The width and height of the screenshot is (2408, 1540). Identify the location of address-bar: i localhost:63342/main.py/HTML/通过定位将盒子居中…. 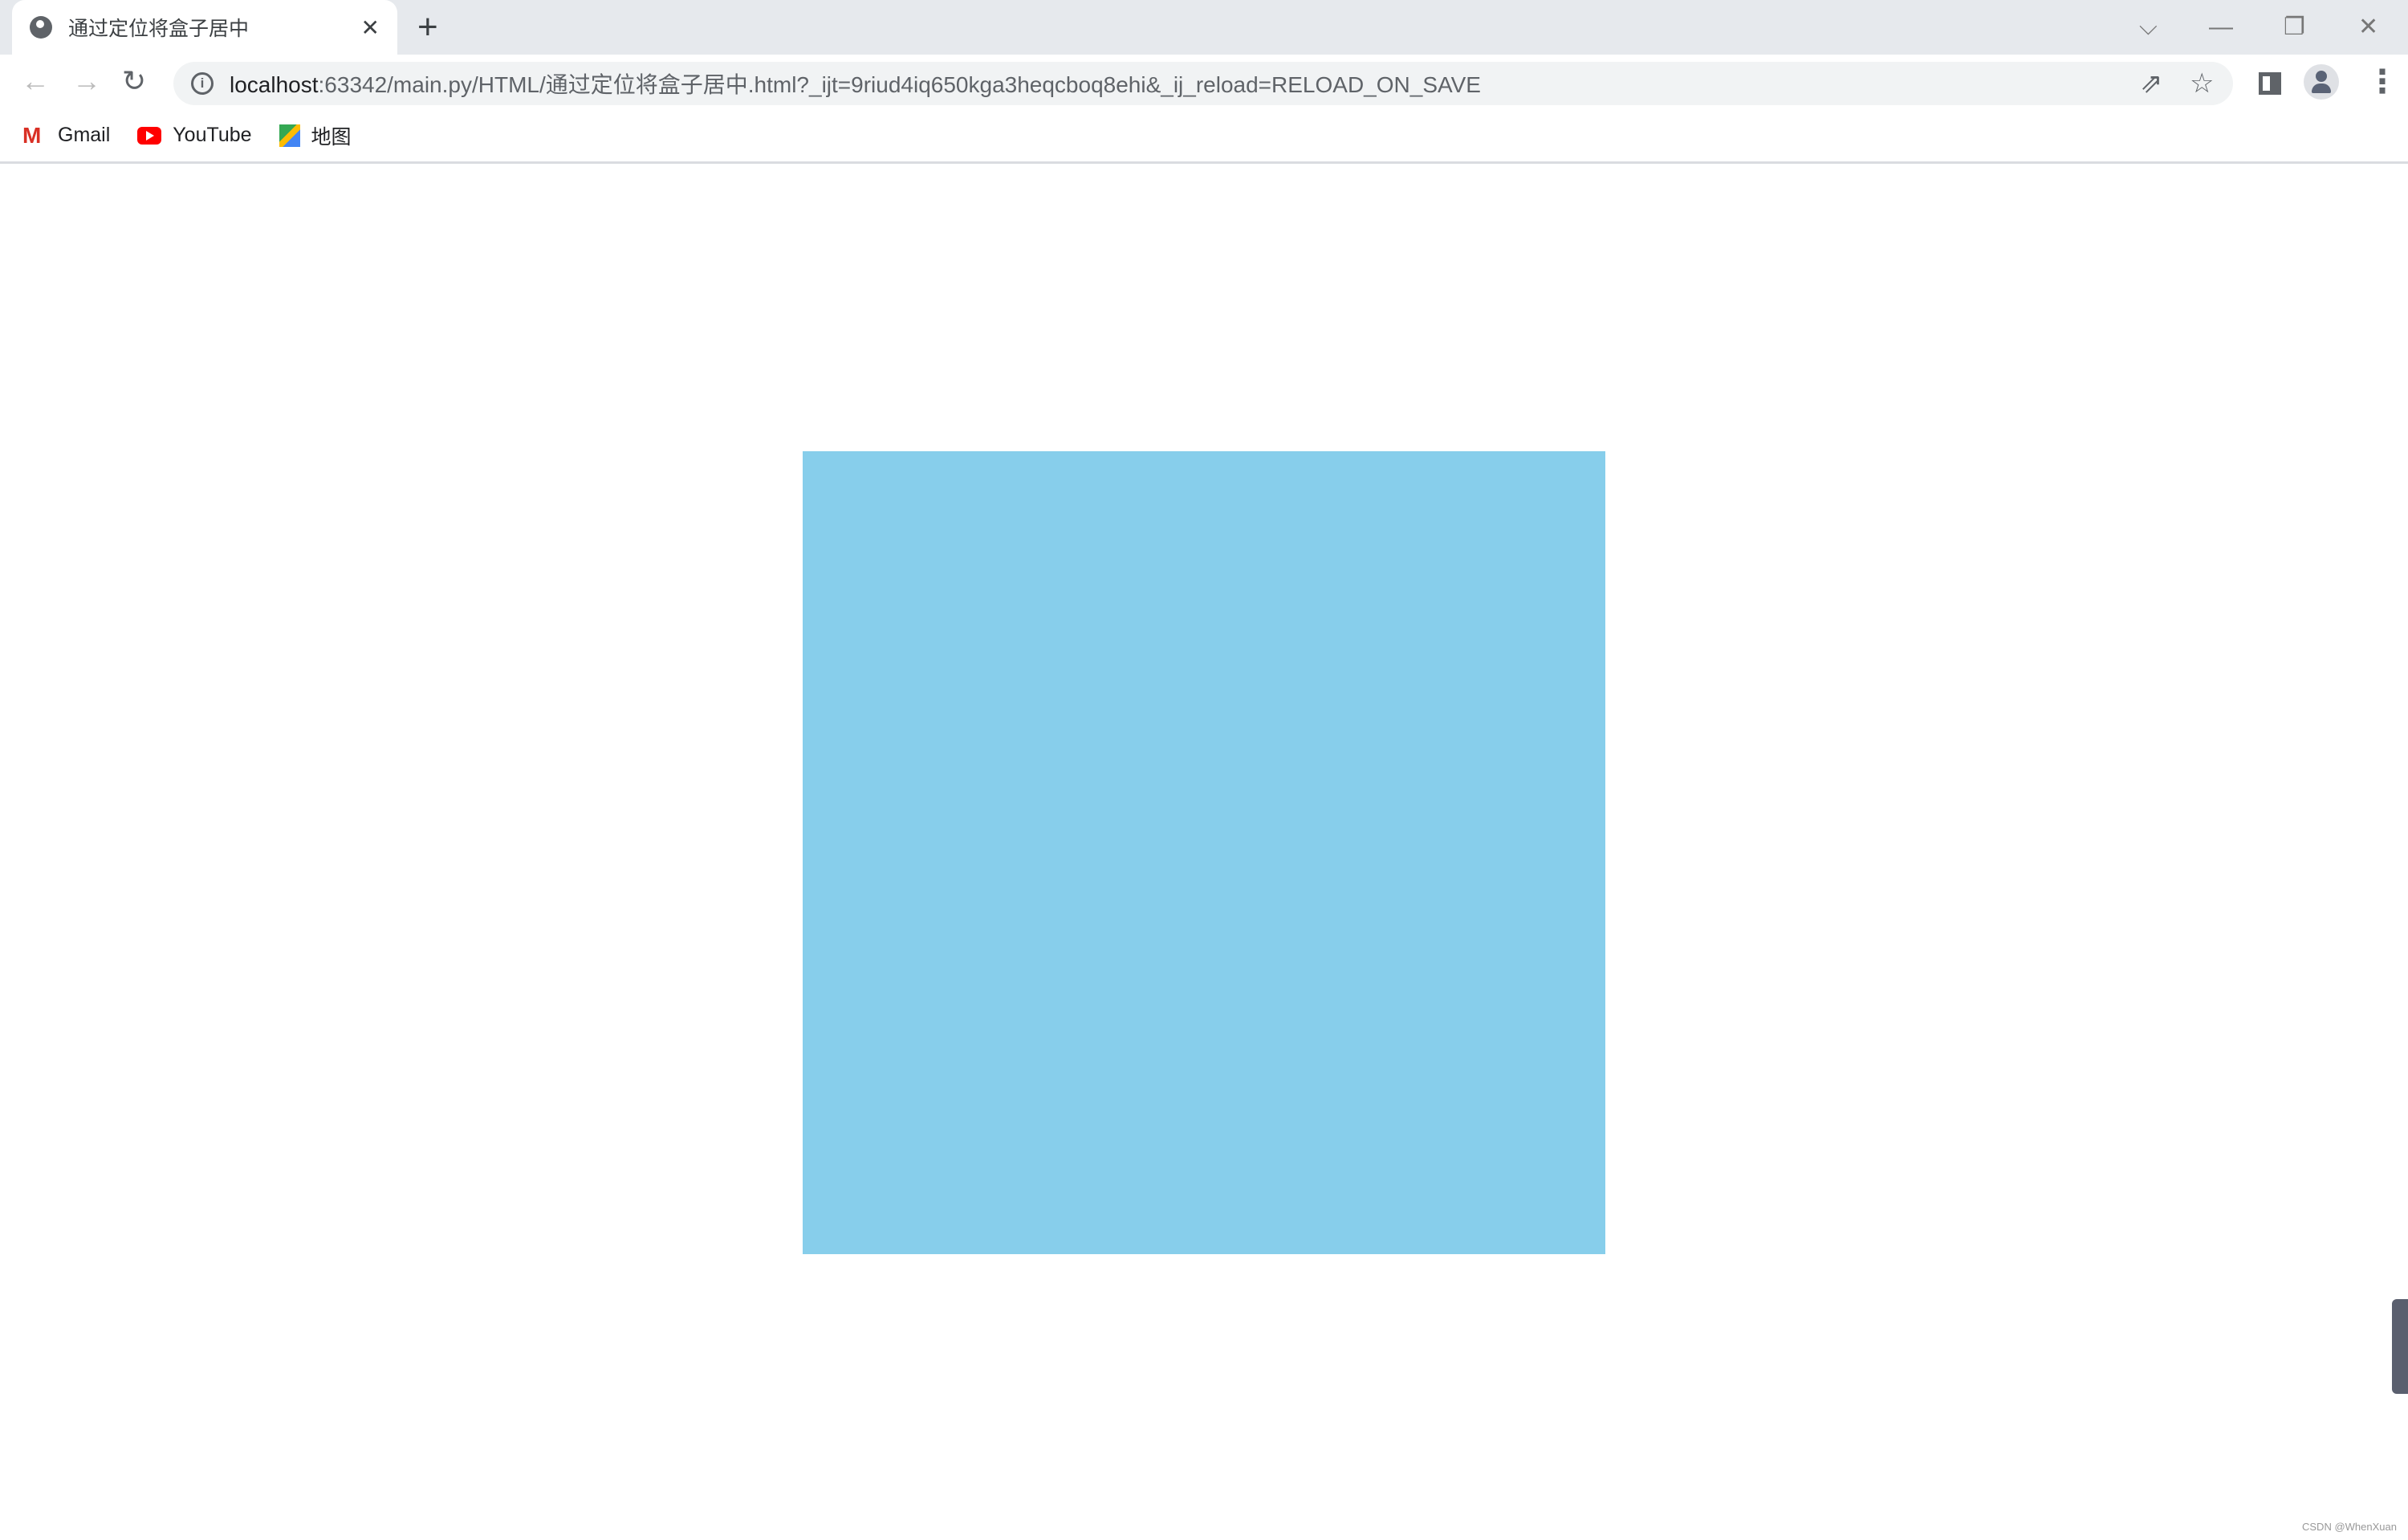
(1203, 83).